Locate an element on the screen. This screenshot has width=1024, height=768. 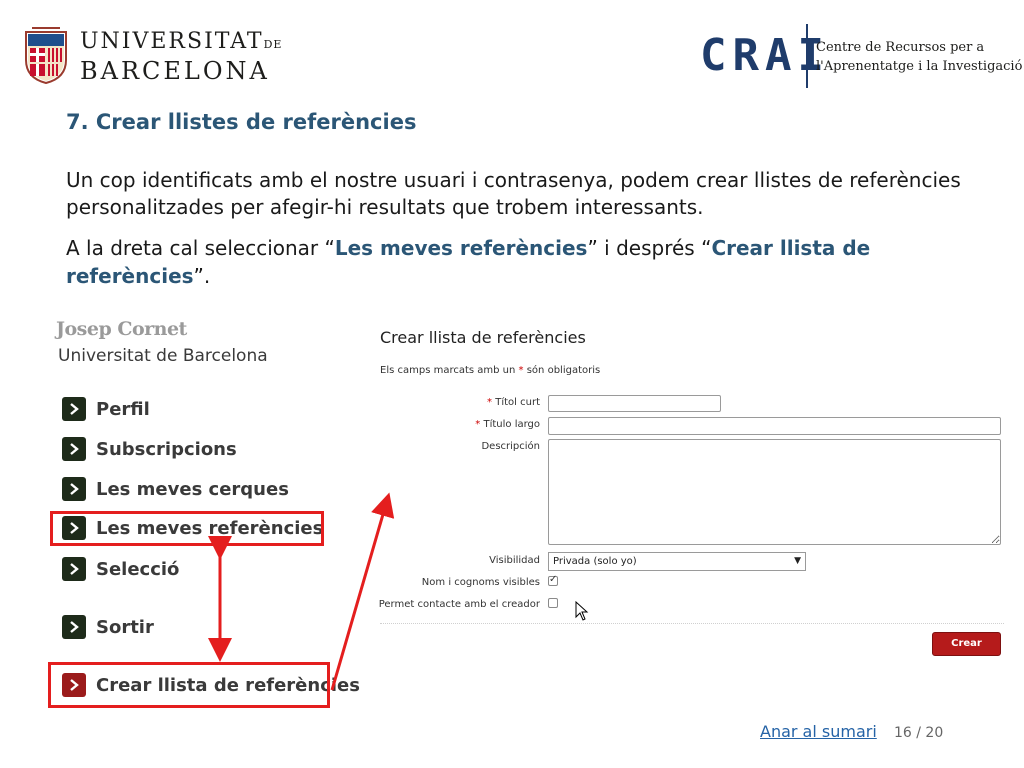
arrow-up-right-icon is located at coordinates (362, 591).